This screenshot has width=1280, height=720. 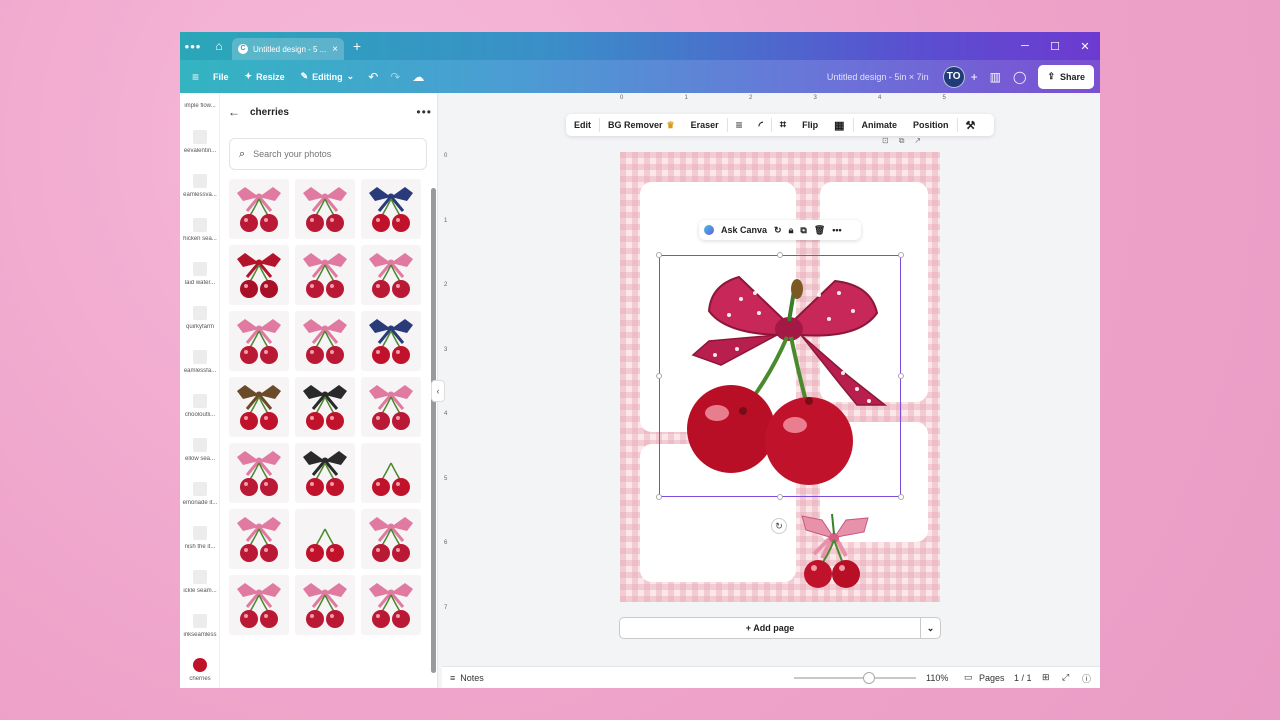 What do you see at coordinates (333, 154) in the screenshot?
I see `search-input` at bounding box center [333, 154].